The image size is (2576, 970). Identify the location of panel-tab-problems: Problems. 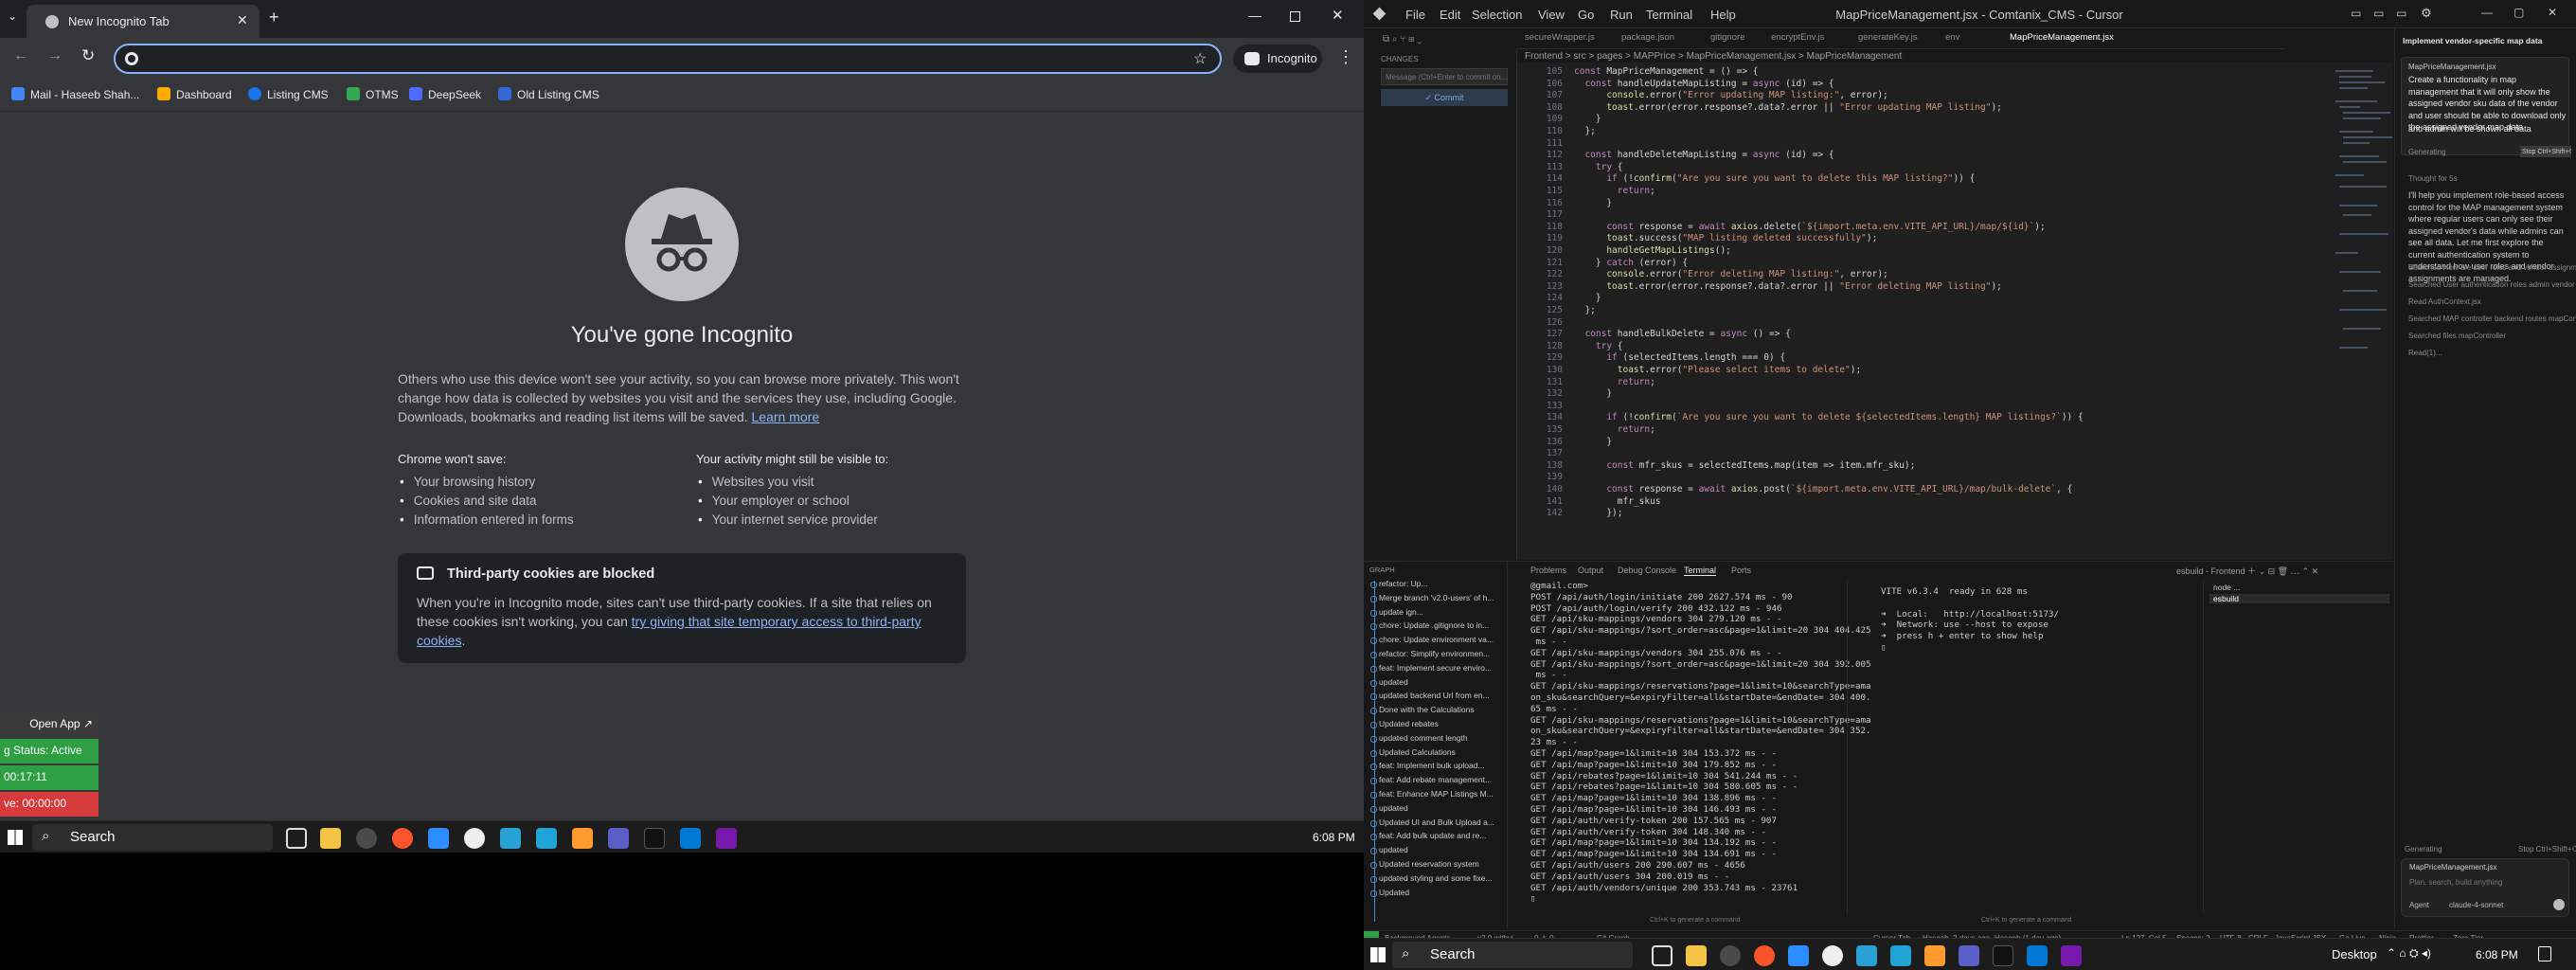
(1548, 570).